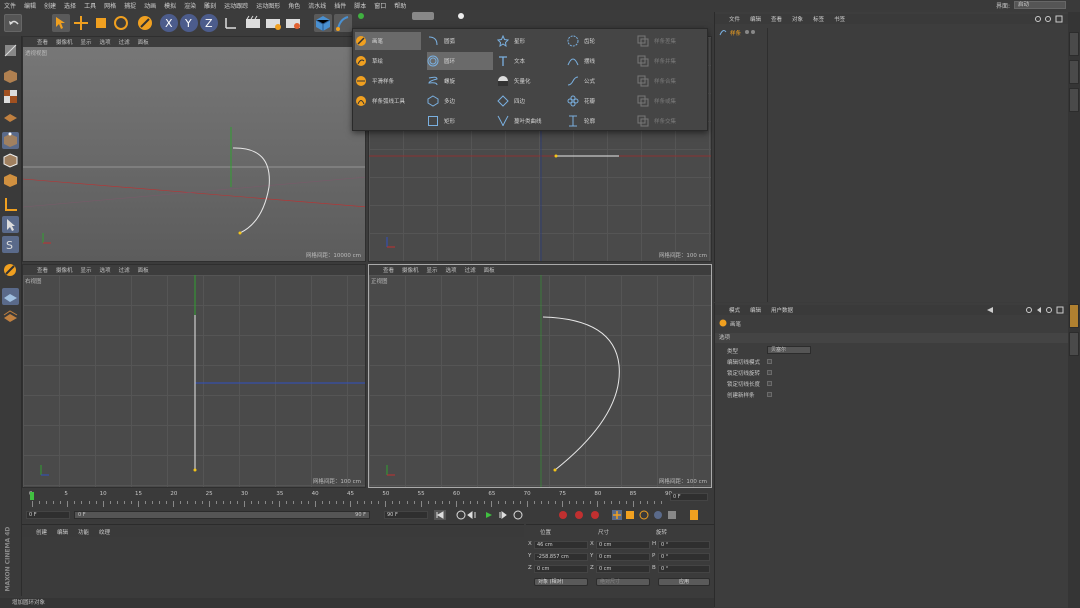 The height and width of the screenshot is (608, 1080). I want to click on flower-item: 花瓣, so click(600, 101).